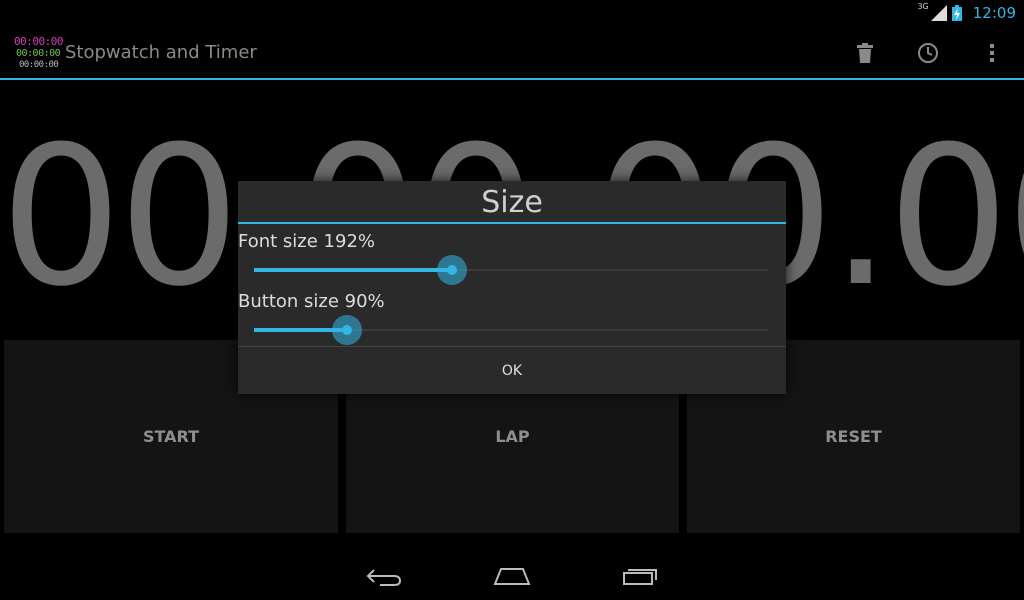  What do you see at coordinates (306, 241) in the screenshot?
I see `font-size-label: Font size 192%` at bounding box center [306, 241].